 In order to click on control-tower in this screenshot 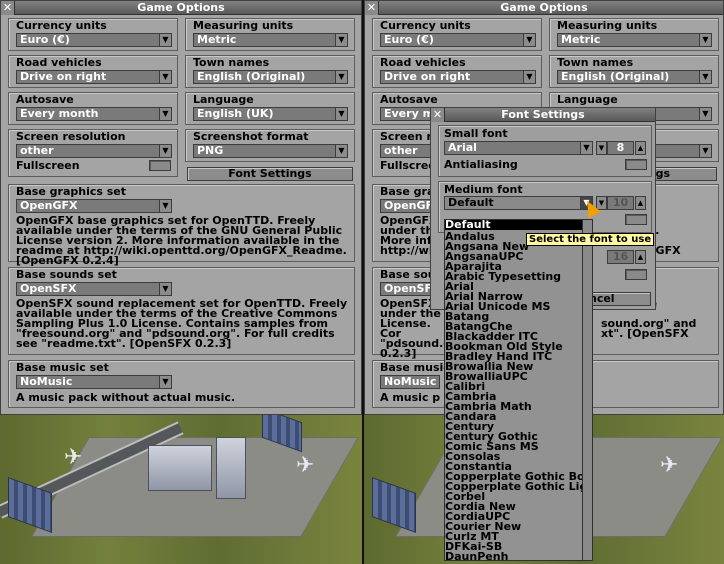, I will do `click(231, 468)`.